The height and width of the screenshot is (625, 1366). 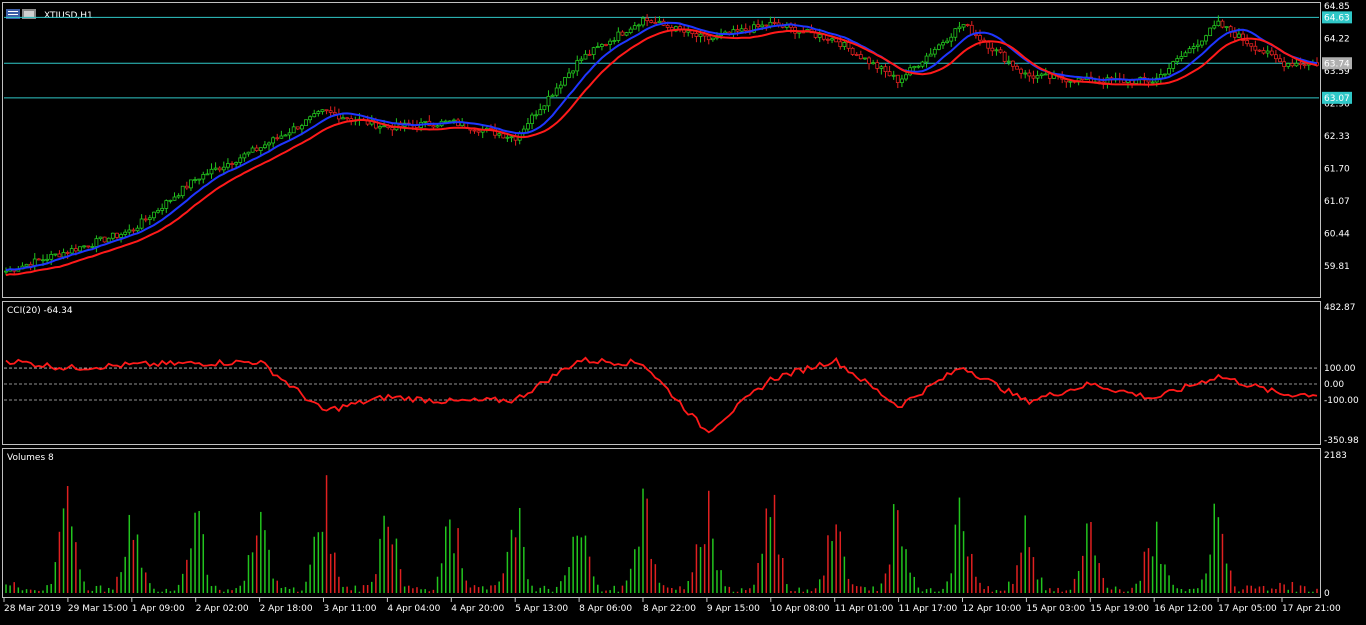 I want to click on time-axis-label: 9 Apr 15:00, so click(x=733, y=609).